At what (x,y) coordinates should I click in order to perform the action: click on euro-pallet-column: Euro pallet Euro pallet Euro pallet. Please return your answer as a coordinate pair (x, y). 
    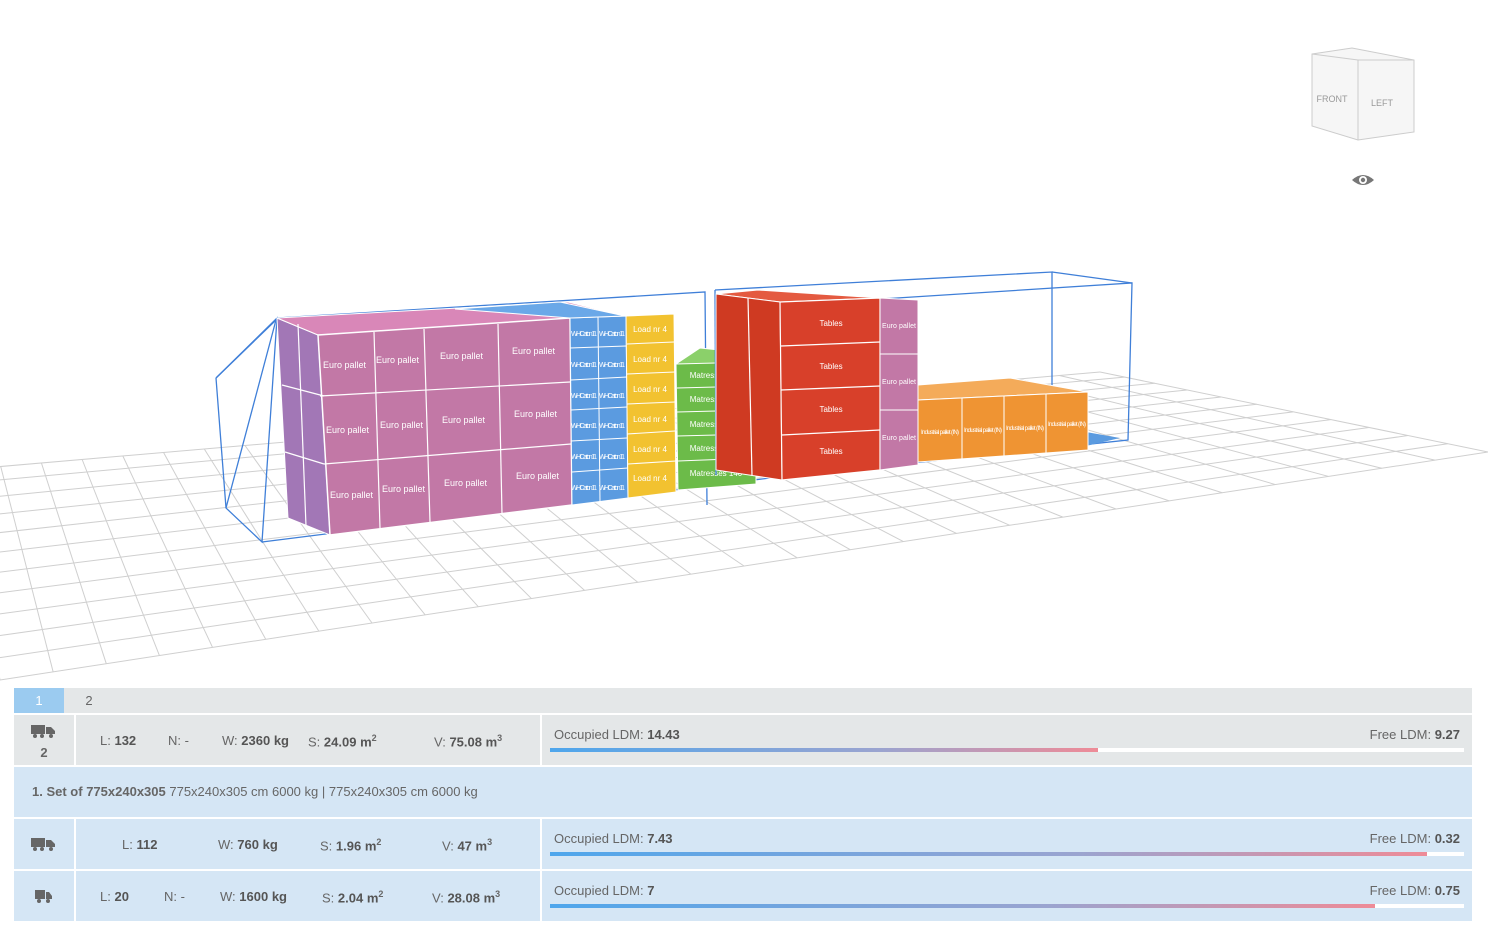
    Looking at the image, I should click on (899, 384).